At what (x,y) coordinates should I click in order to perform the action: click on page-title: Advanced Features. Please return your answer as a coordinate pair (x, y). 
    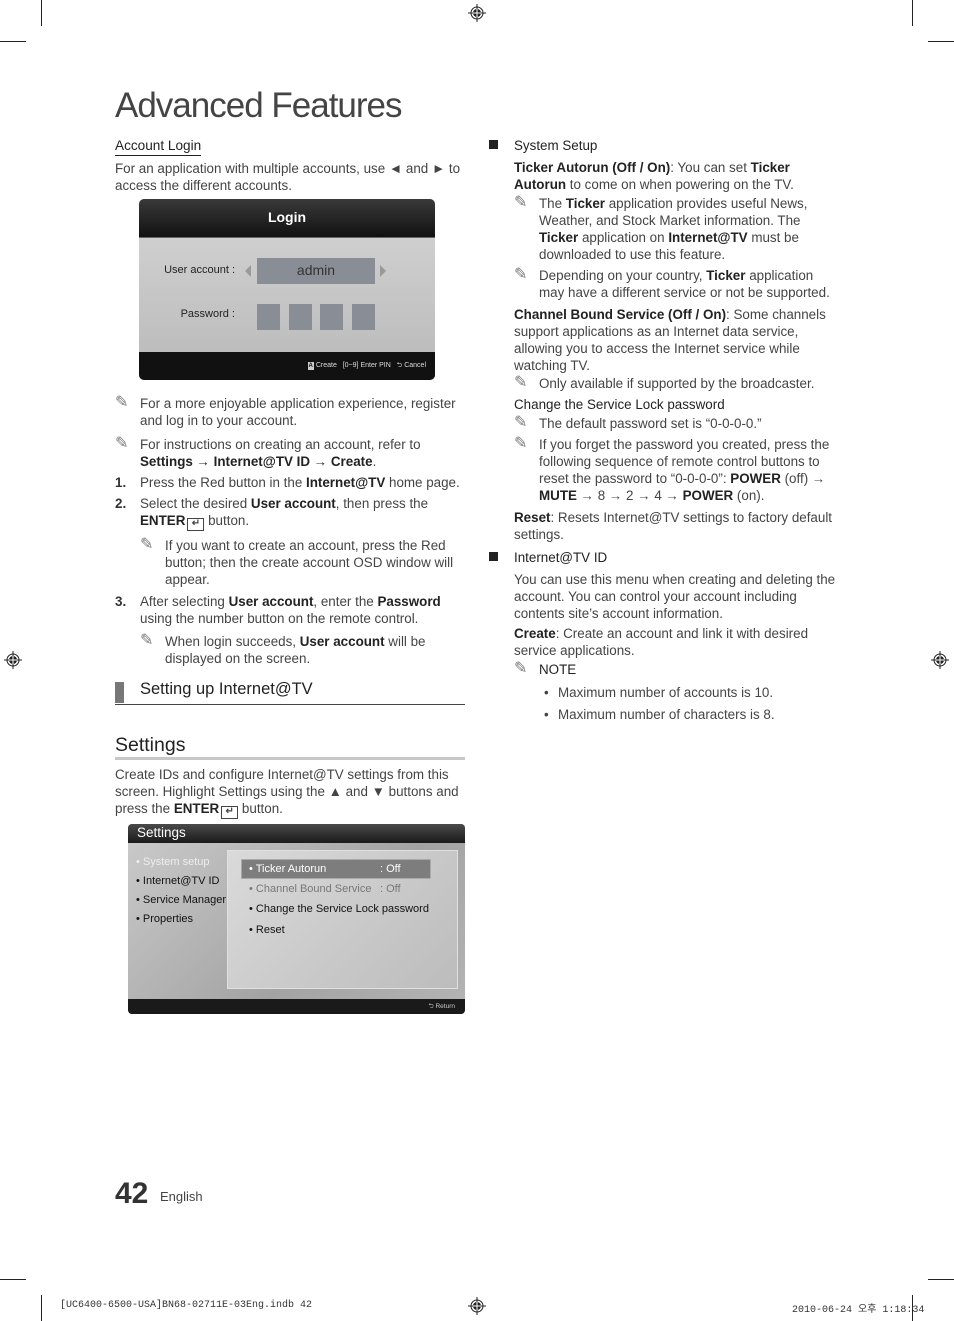
    Looking at the image, I should click on (259, 105).